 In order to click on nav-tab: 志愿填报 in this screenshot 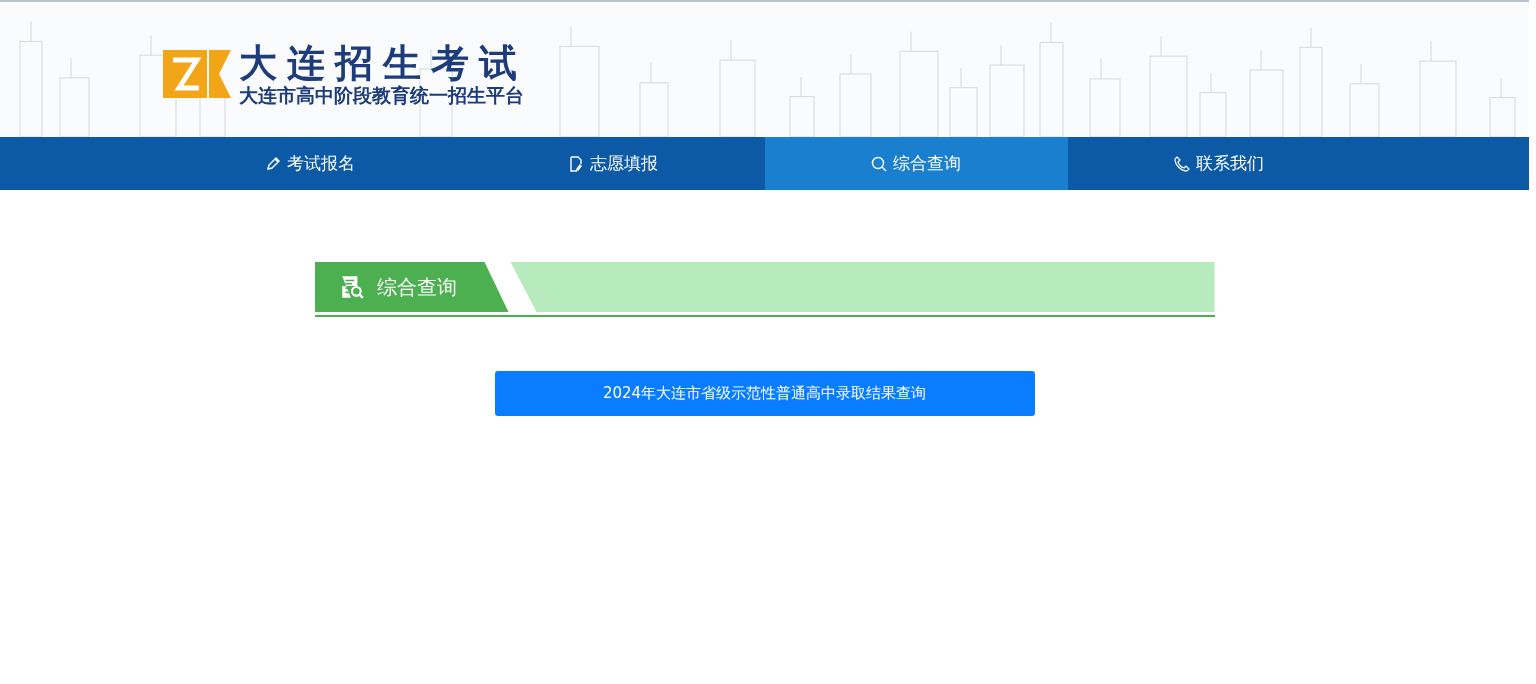, I will do `click(613, 163)`.